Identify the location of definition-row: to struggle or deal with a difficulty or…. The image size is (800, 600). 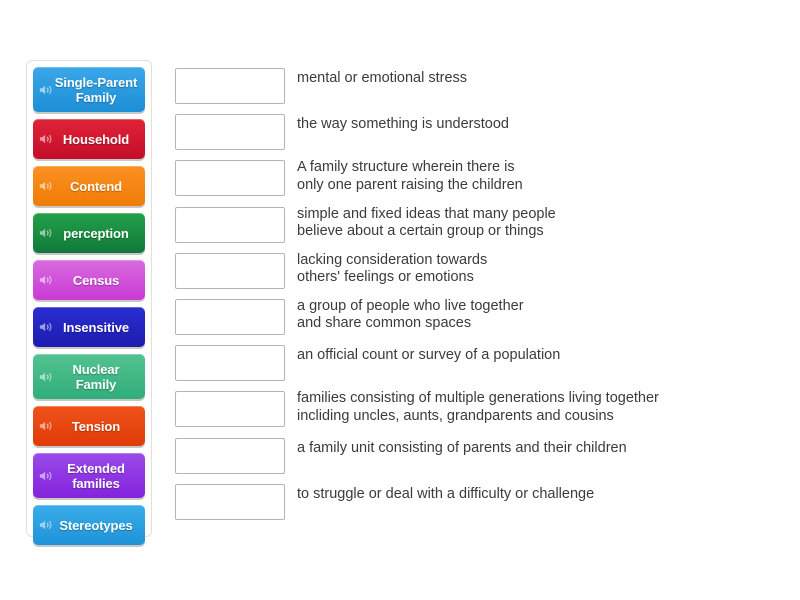
(480, 503).